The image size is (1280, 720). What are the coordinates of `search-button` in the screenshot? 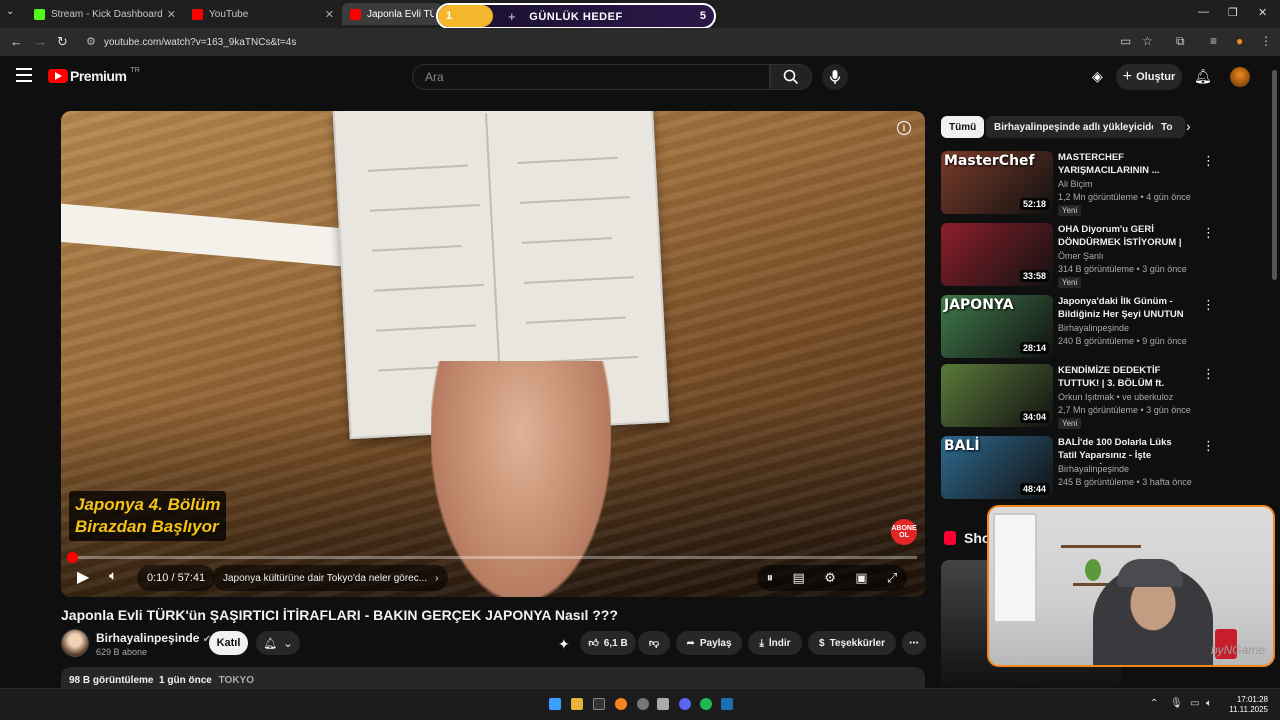 It's located at (791, 77).